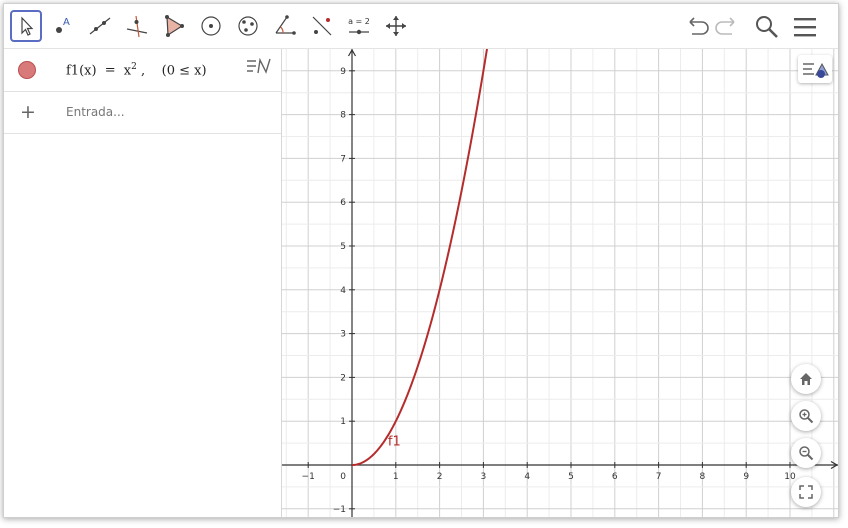 This screenshot has width=848, height=528. I want to click on circle-three-points-tool, so click(248, 26).